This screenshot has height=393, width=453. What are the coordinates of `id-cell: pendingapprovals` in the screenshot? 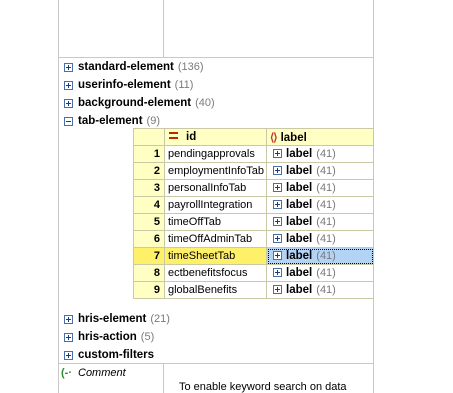 It's located at (215, 154).